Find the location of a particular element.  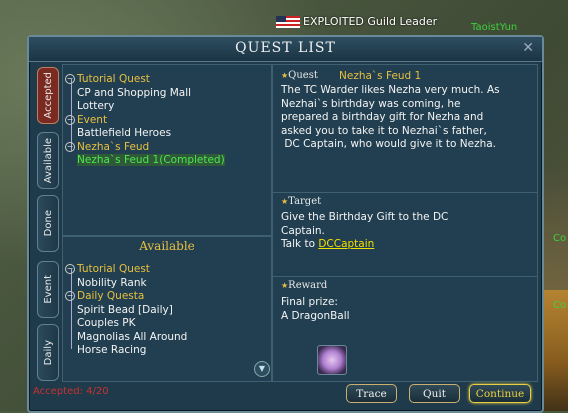

tree-category: − Nezha`s Feud is located at coordinates (145, 148).